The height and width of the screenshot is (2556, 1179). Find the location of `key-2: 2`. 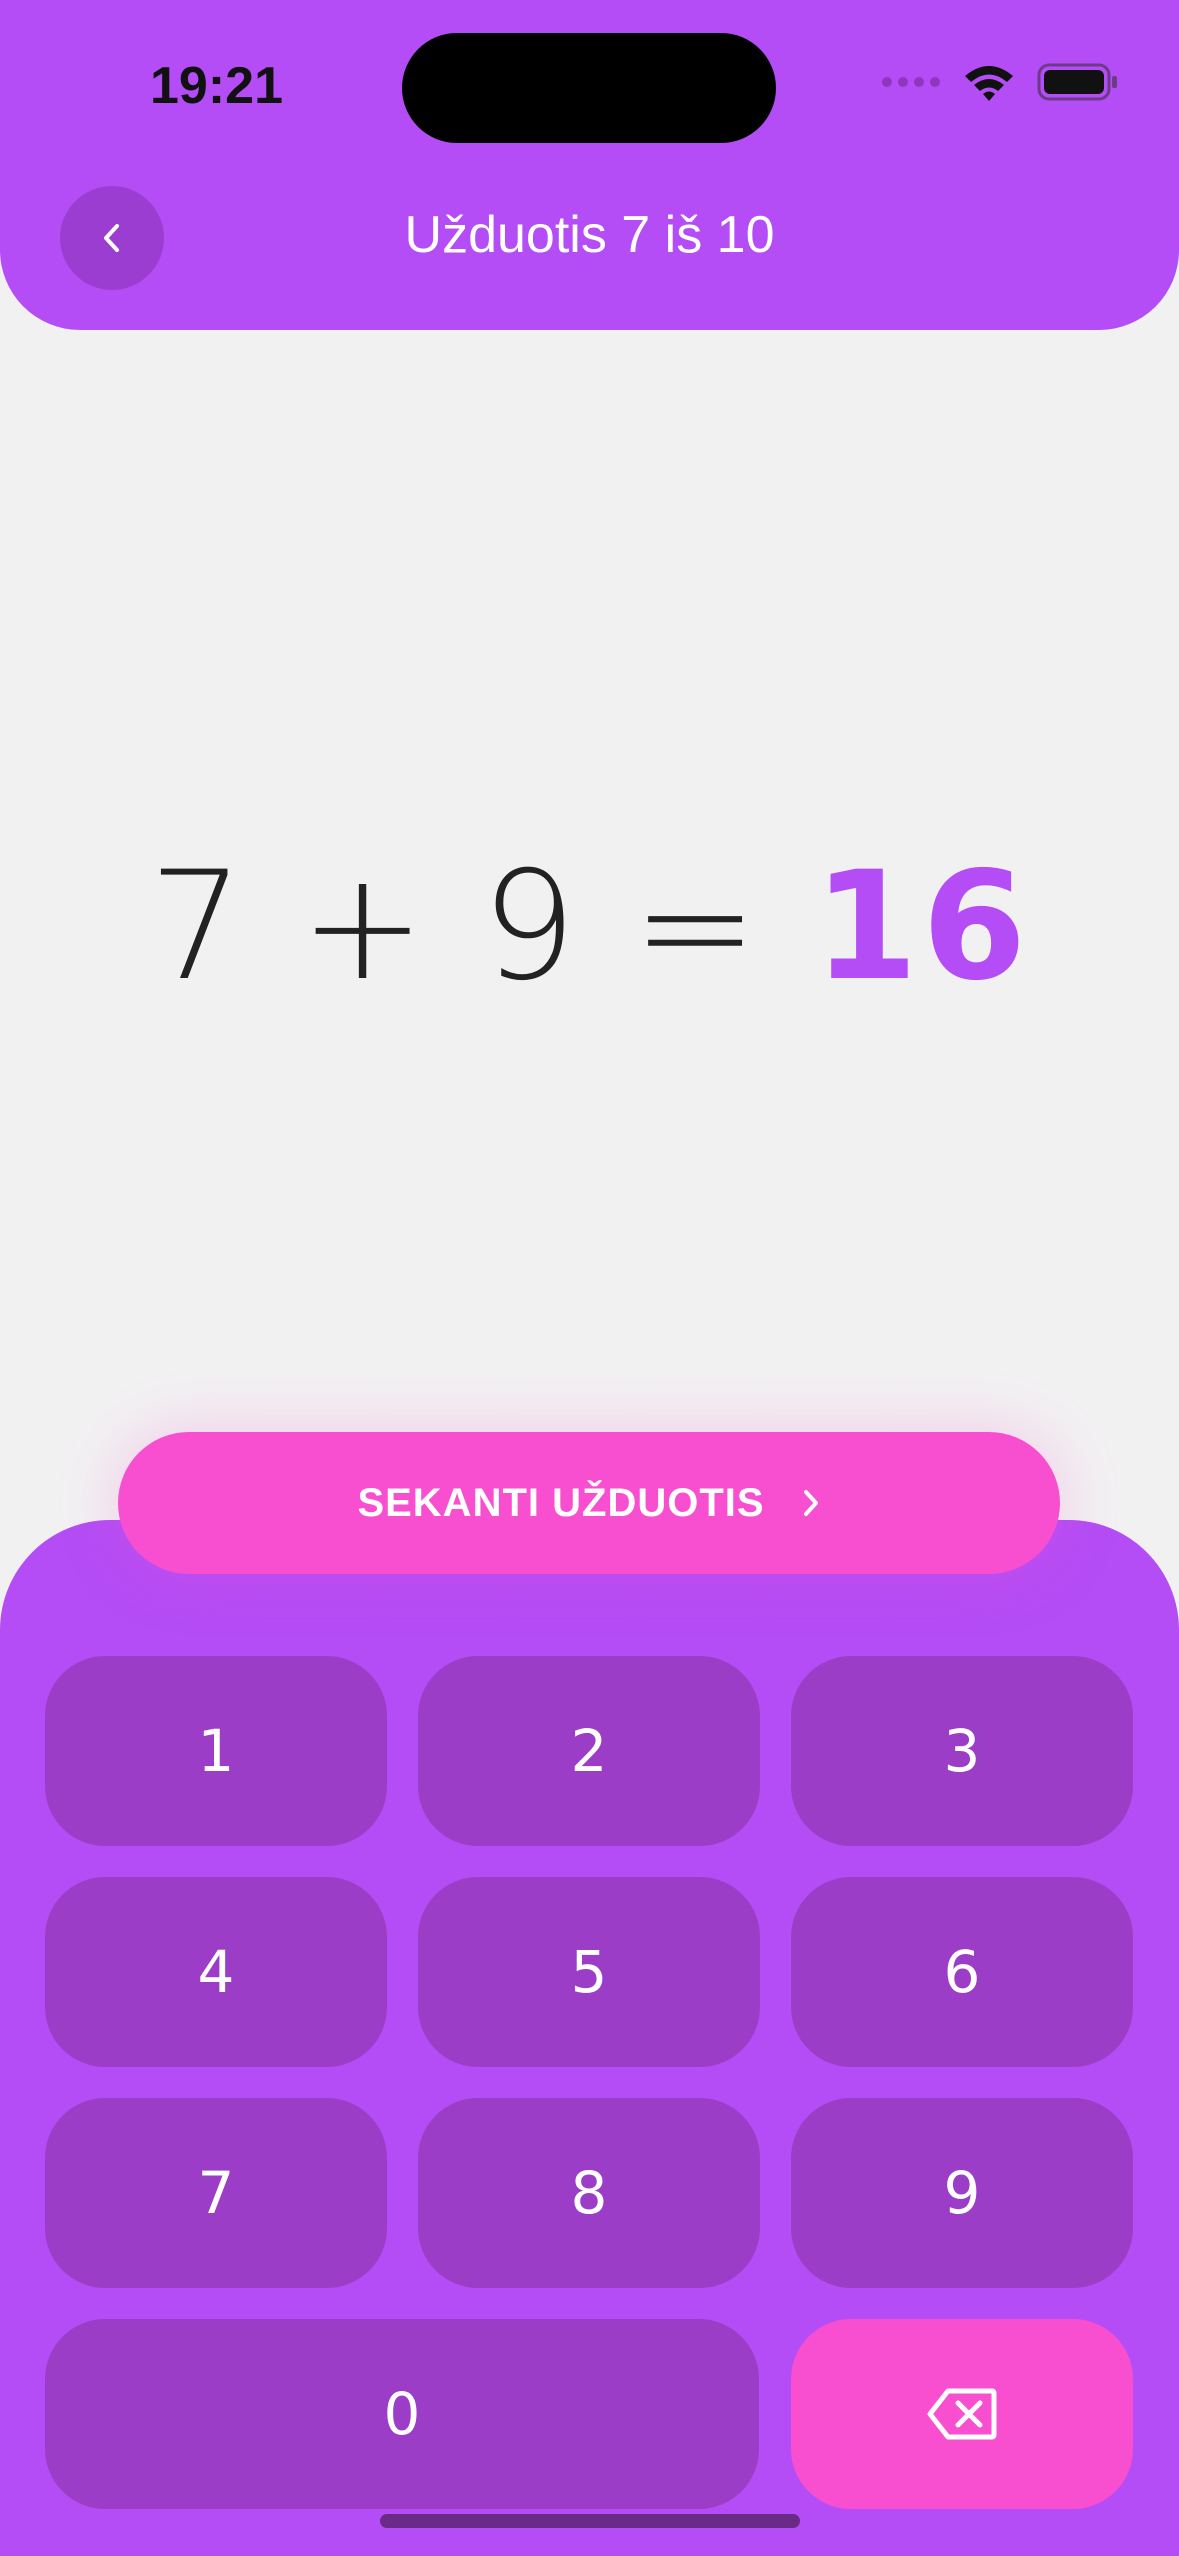

key-2: 2 is located at coordinates (589, 1751).